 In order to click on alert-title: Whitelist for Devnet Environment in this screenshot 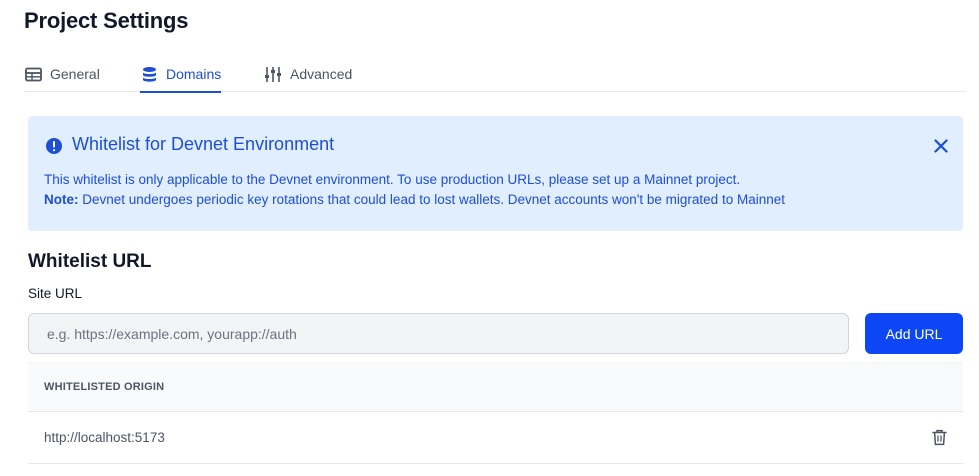, I will do `click(203, 144)`.